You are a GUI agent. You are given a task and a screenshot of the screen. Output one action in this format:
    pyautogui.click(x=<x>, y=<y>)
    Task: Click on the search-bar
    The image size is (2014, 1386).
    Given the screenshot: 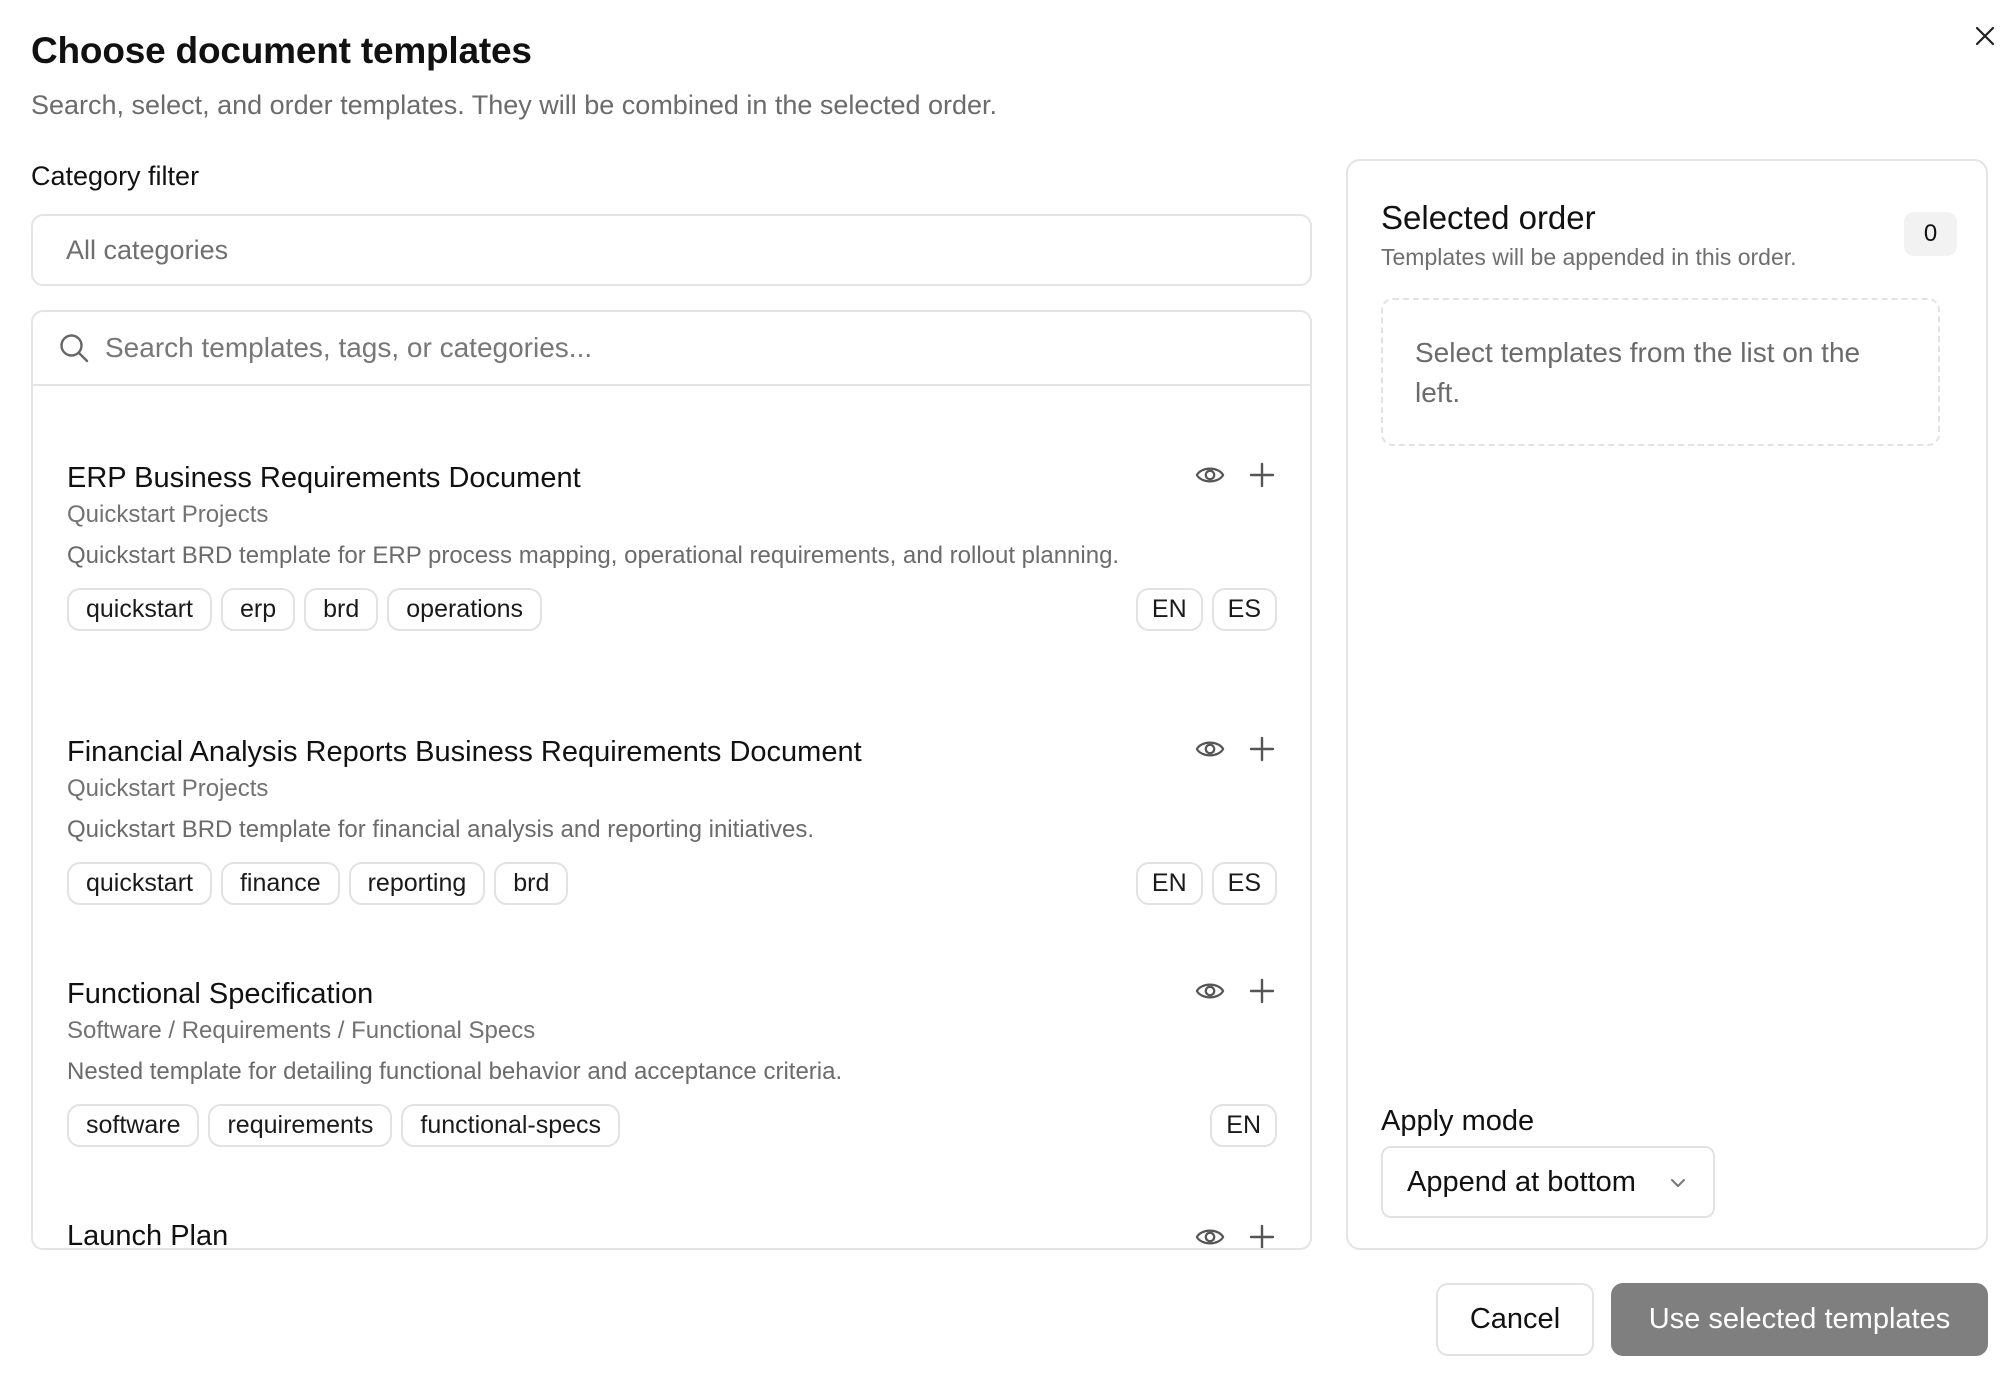 What is the action you would take?
    pyautogui.click(x=671, y=349)
    